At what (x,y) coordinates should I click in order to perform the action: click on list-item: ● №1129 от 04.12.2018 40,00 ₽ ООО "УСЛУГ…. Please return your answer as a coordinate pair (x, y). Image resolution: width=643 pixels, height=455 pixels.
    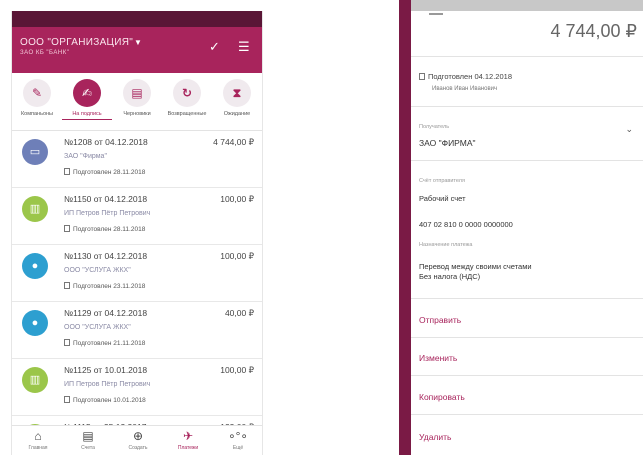
    Looking at the image, I should click on (137, 330).